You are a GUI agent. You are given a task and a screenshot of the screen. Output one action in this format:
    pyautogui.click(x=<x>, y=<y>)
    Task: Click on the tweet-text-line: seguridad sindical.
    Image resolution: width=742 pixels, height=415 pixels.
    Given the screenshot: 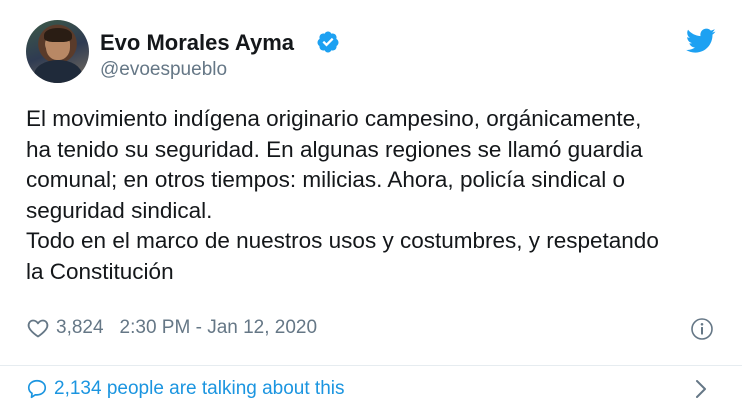 What is the action you would take?
    pyautogui.click(x=119, y=210)
    